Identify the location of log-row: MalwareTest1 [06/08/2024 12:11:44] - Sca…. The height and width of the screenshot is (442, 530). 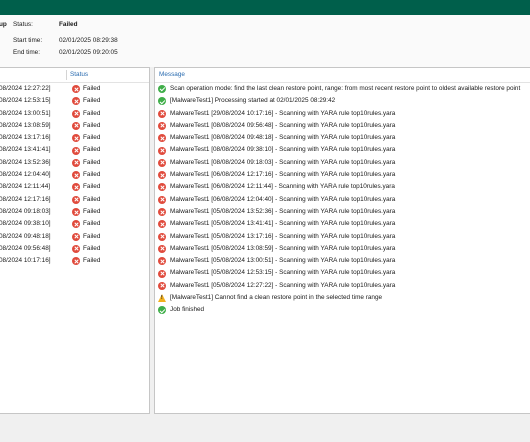
(342, 187).